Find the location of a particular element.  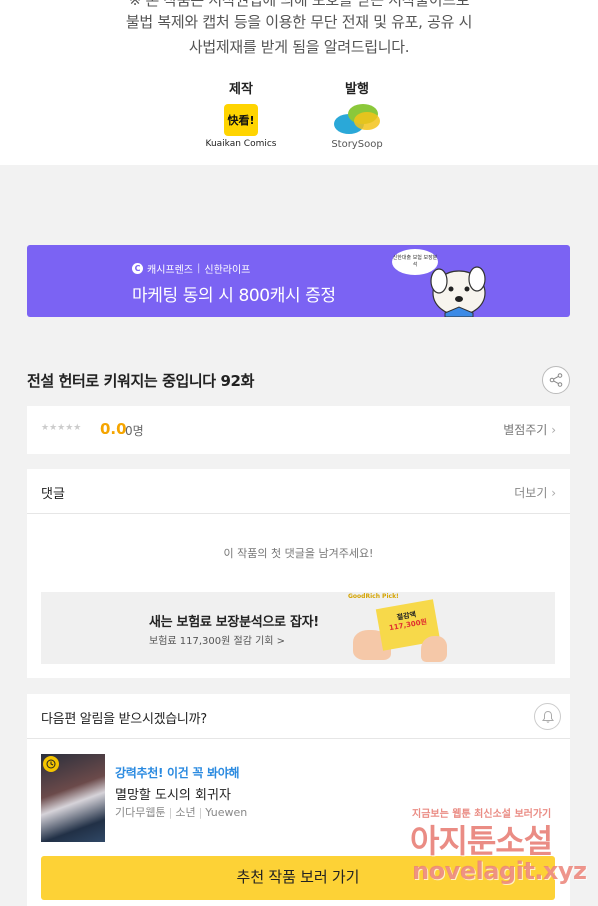

bell-icon is located at coordinates (547, 716).